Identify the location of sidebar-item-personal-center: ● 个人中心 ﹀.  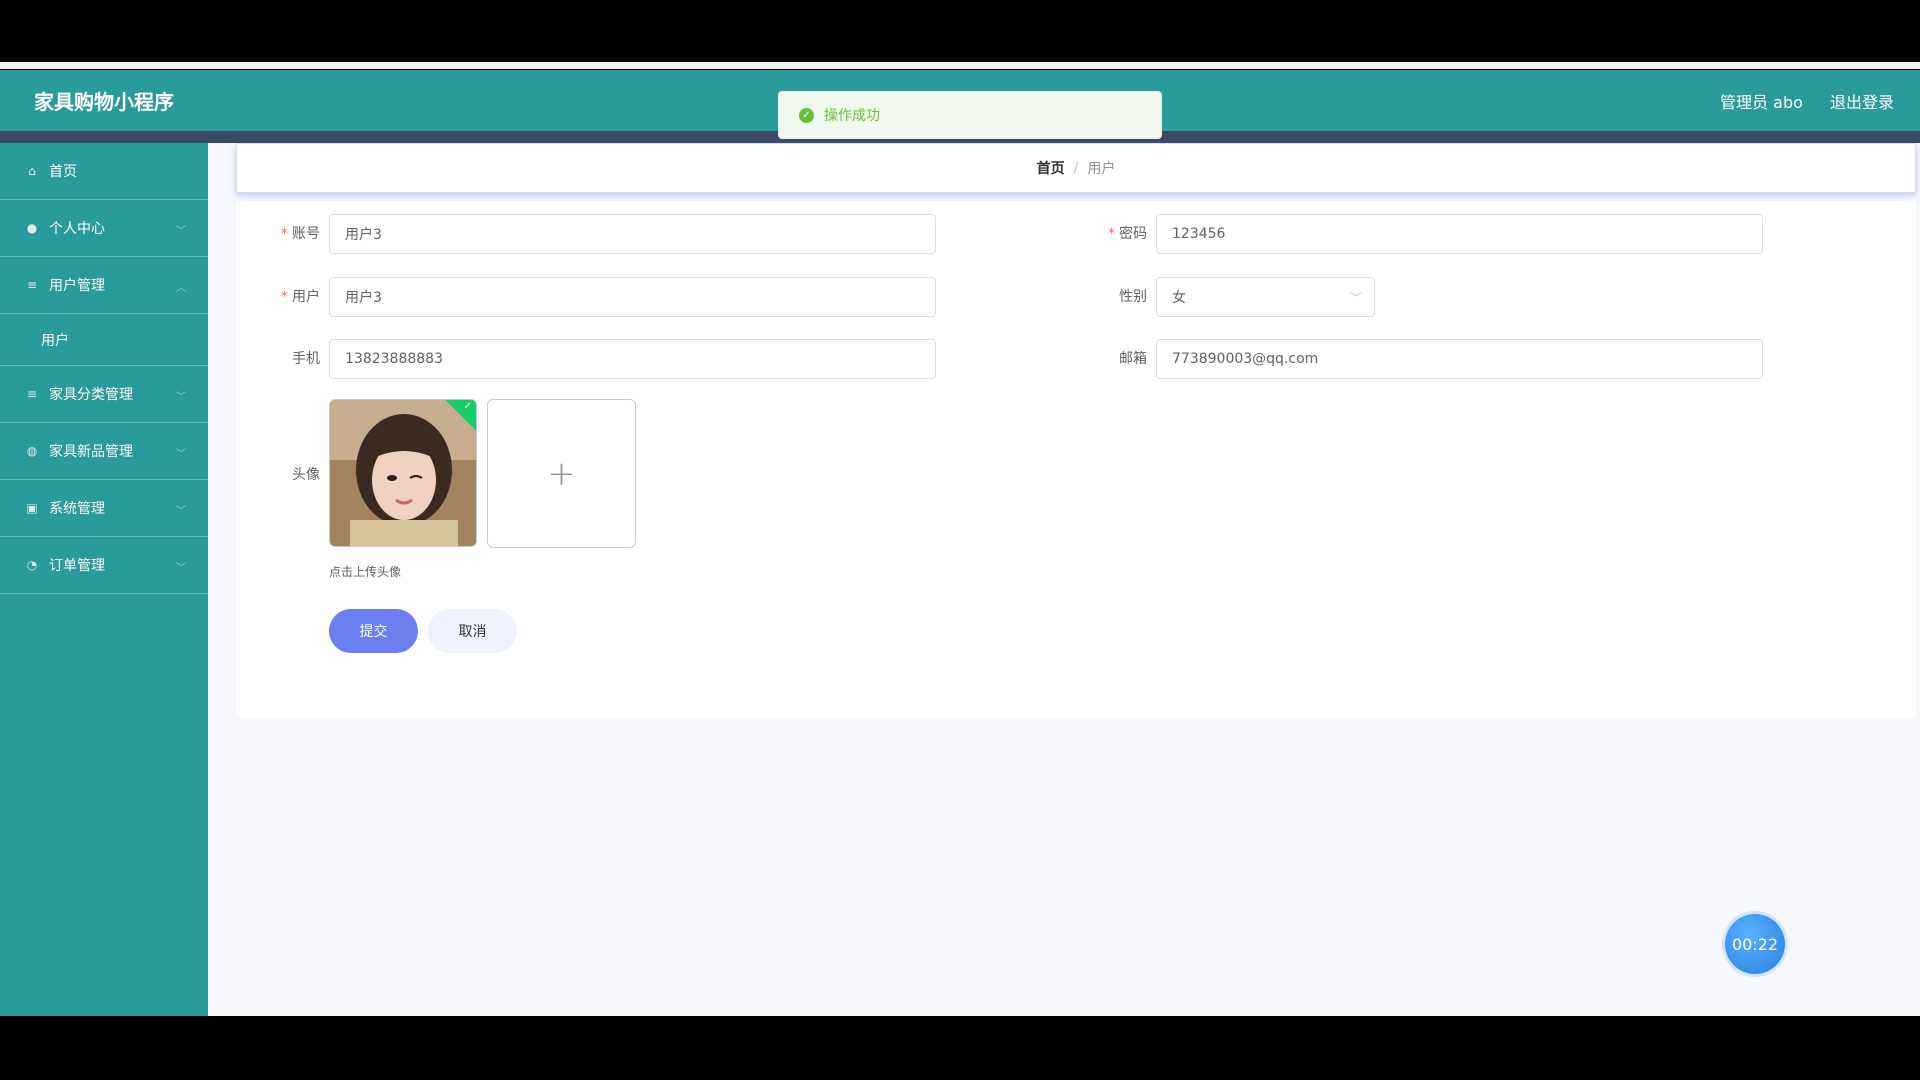
(104, 228).